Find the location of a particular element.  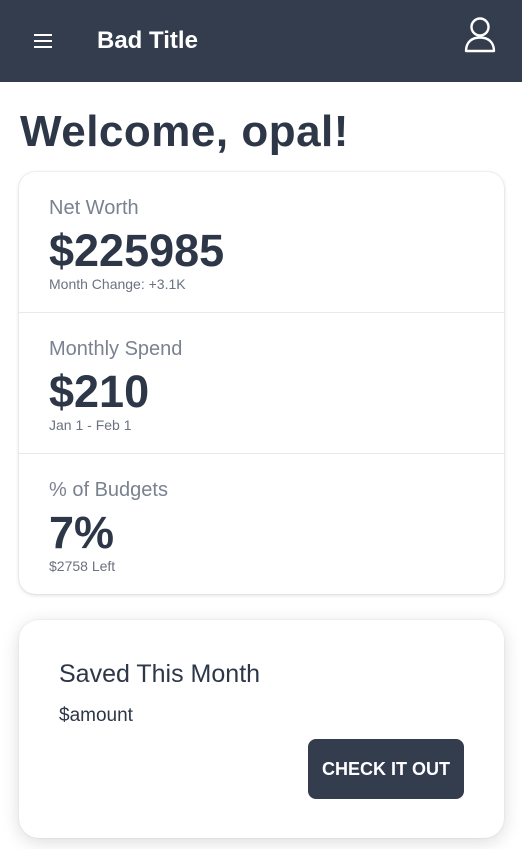

saved-amount: $amount is located at coordinates (96, 715).